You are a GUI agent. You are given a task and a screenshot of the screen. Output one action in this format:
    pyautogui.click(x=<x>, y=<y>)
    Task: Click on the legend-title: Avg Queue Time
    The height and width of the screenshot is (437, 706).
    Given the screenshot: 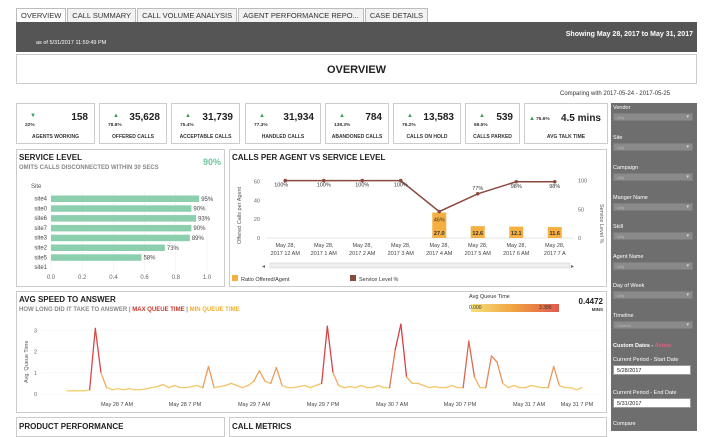 What is the action you would take?
    pyautogui.click(x=489, y=297)
    